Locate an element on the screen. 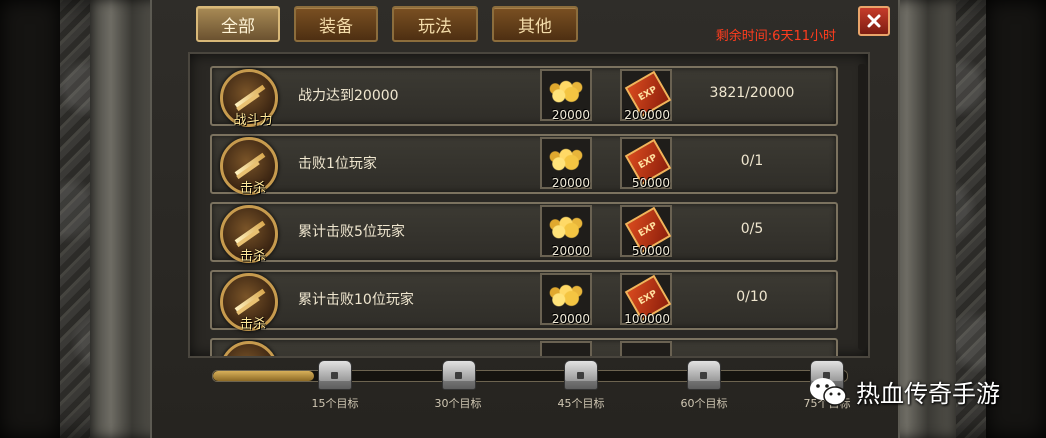 The width and height of the screenshot is (1046, 438). task-progress: 0/10 is located at coordinates (752, 297).